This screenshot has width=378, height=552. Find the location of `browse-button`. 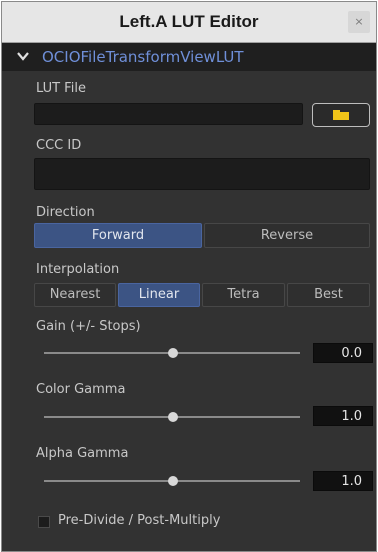

browse-button is located at coordinates (341, 115).